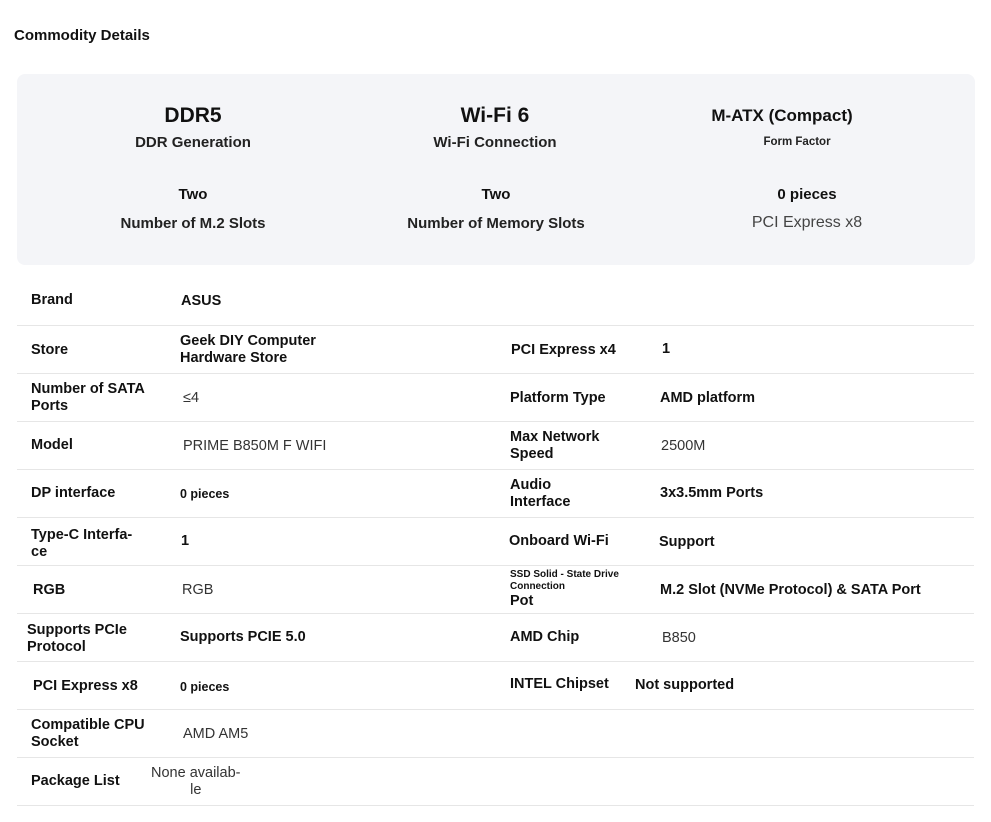  What do you see at coordinates (782, 127) in the screenshot?
I see `highlight-form-factor: M-ATX (Compact) Form Factor` at bounding box center [782, 127].